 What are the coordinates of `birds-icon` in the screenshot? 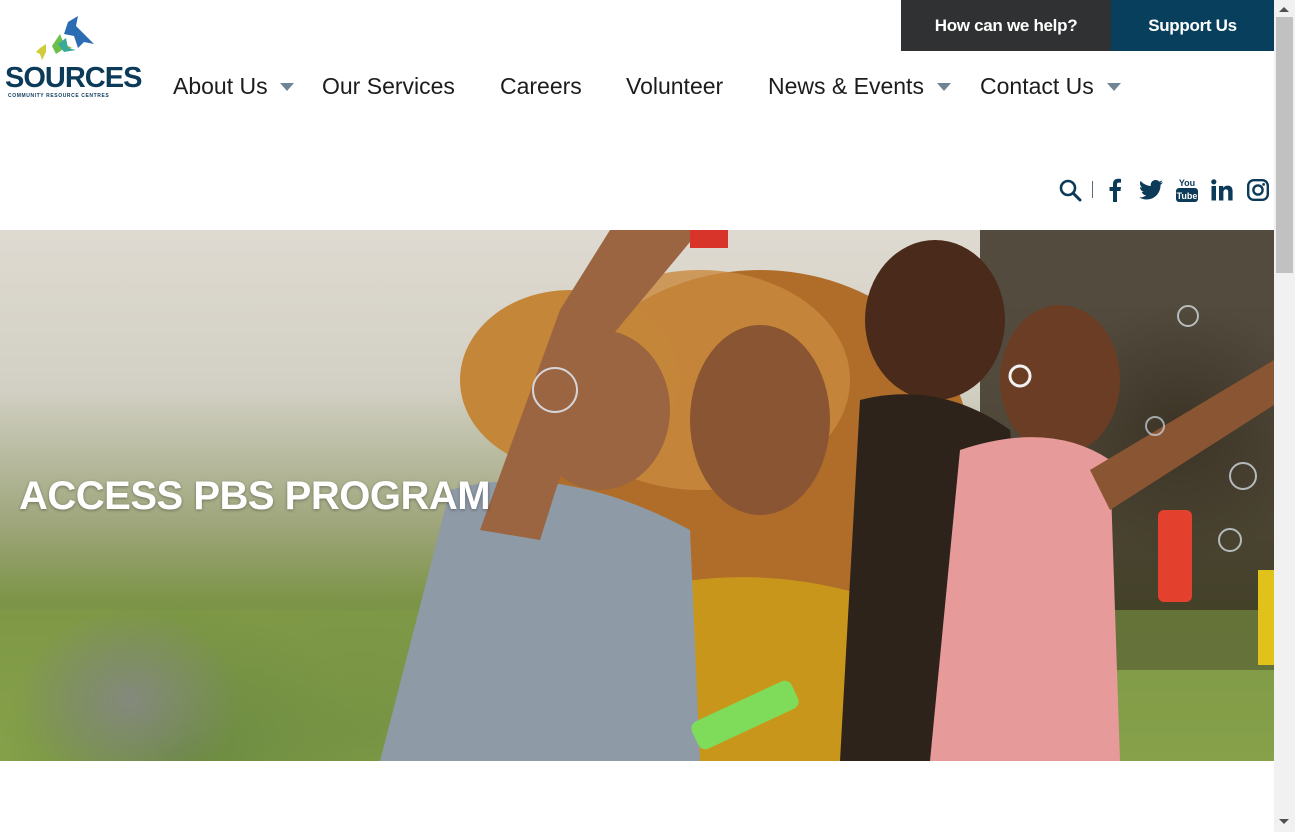 It's located at (65, 38).